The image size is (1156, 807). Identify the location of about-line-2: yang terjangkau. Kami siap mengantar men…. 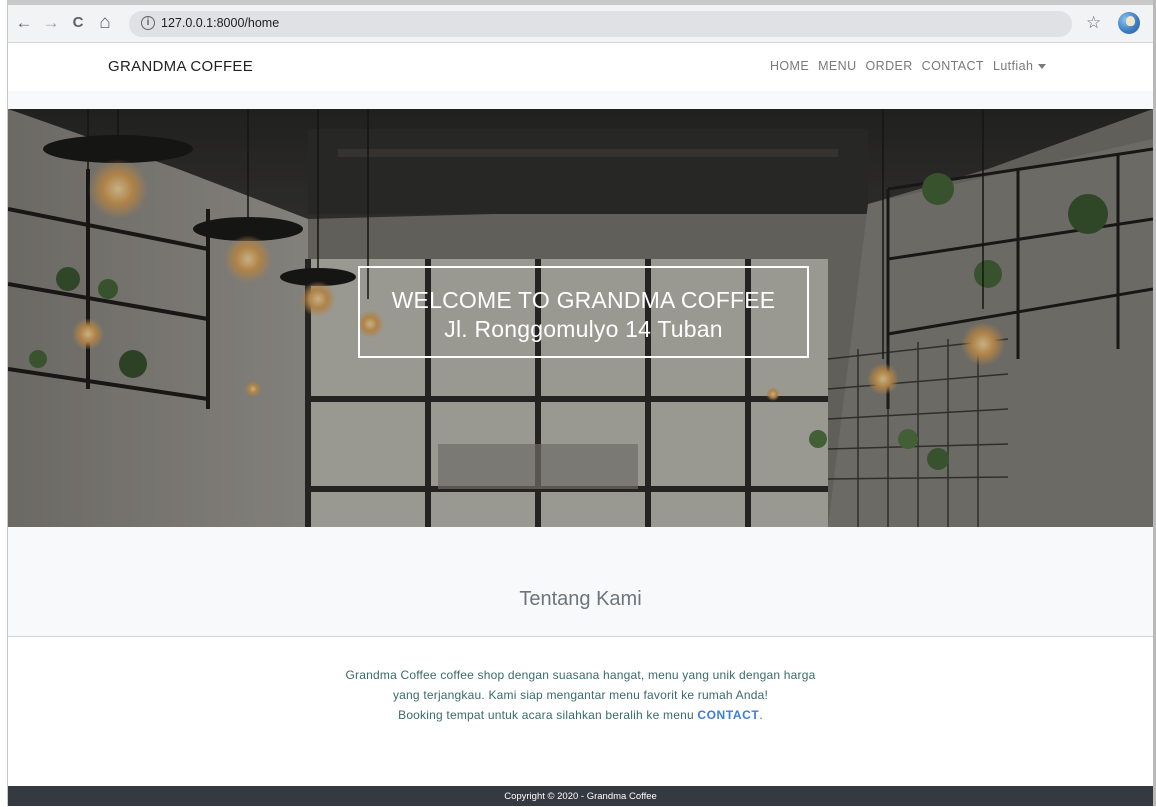
(580, 695).